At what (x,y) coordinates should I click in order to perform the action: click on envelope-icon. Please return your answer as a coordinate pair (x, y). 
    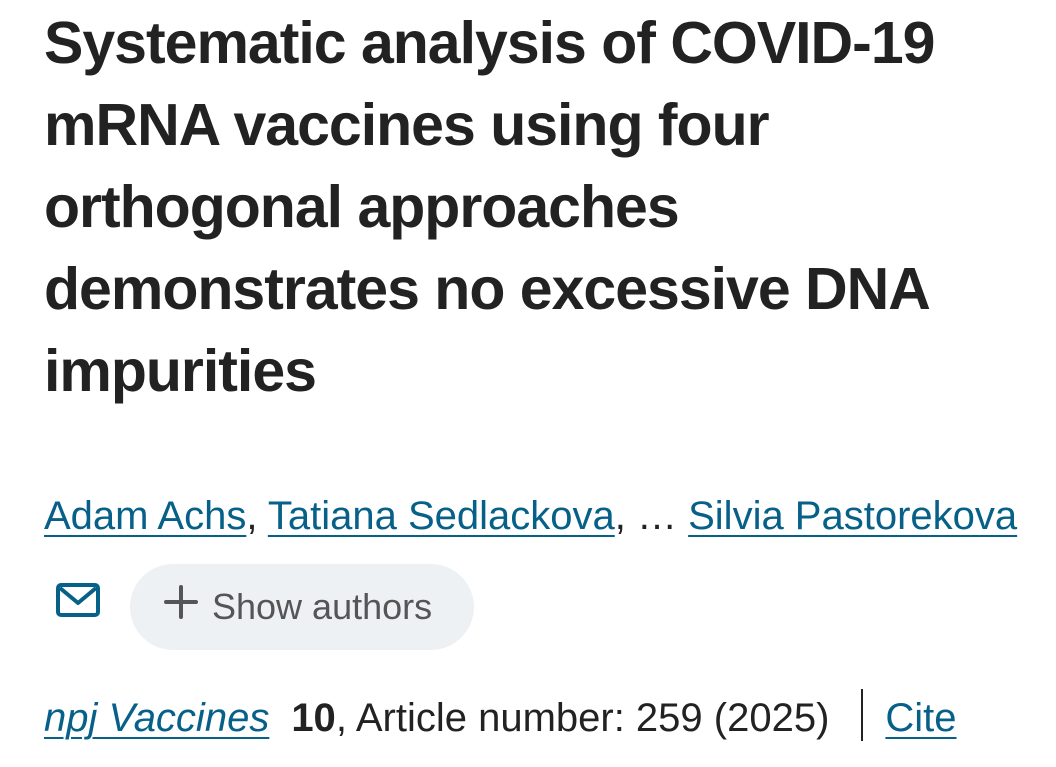
    Looking at the image, I should click on (78, 604).